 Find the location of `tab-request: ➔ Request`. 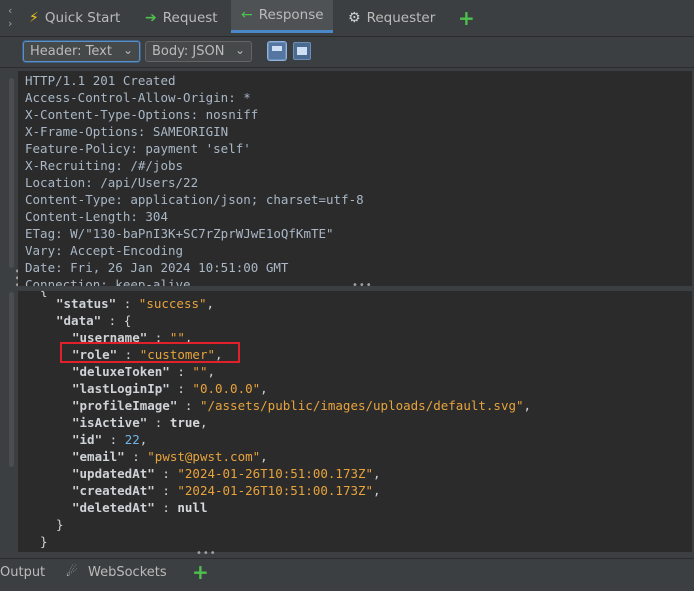

tab-request: ➔ Request is located at coordinates (181, 18).